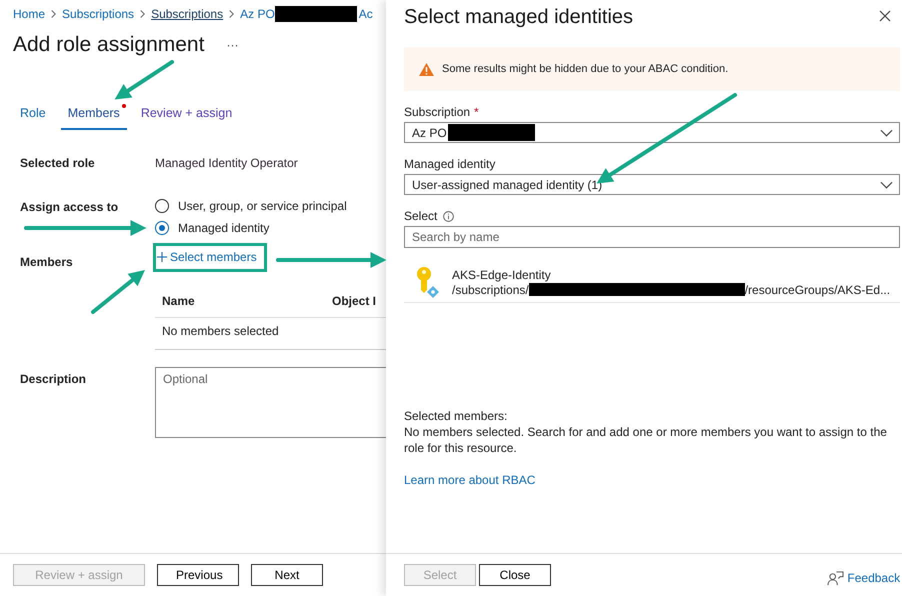 This screenshot has height=596, width=902. I want to click on tab: Review + assign, so click(187, 116).